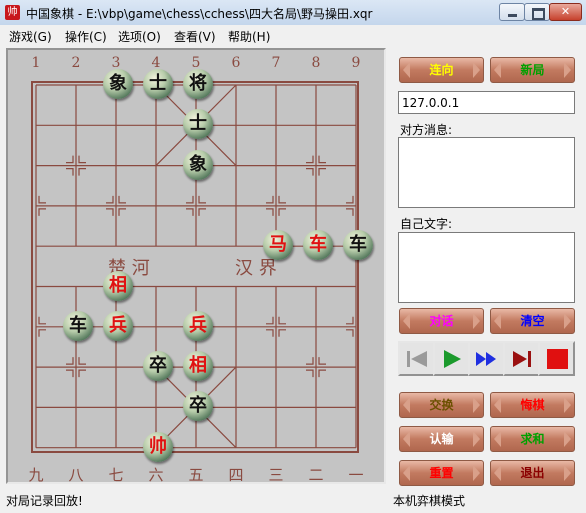  I want to click on top-file-label-6: 6, so click(236, 63).